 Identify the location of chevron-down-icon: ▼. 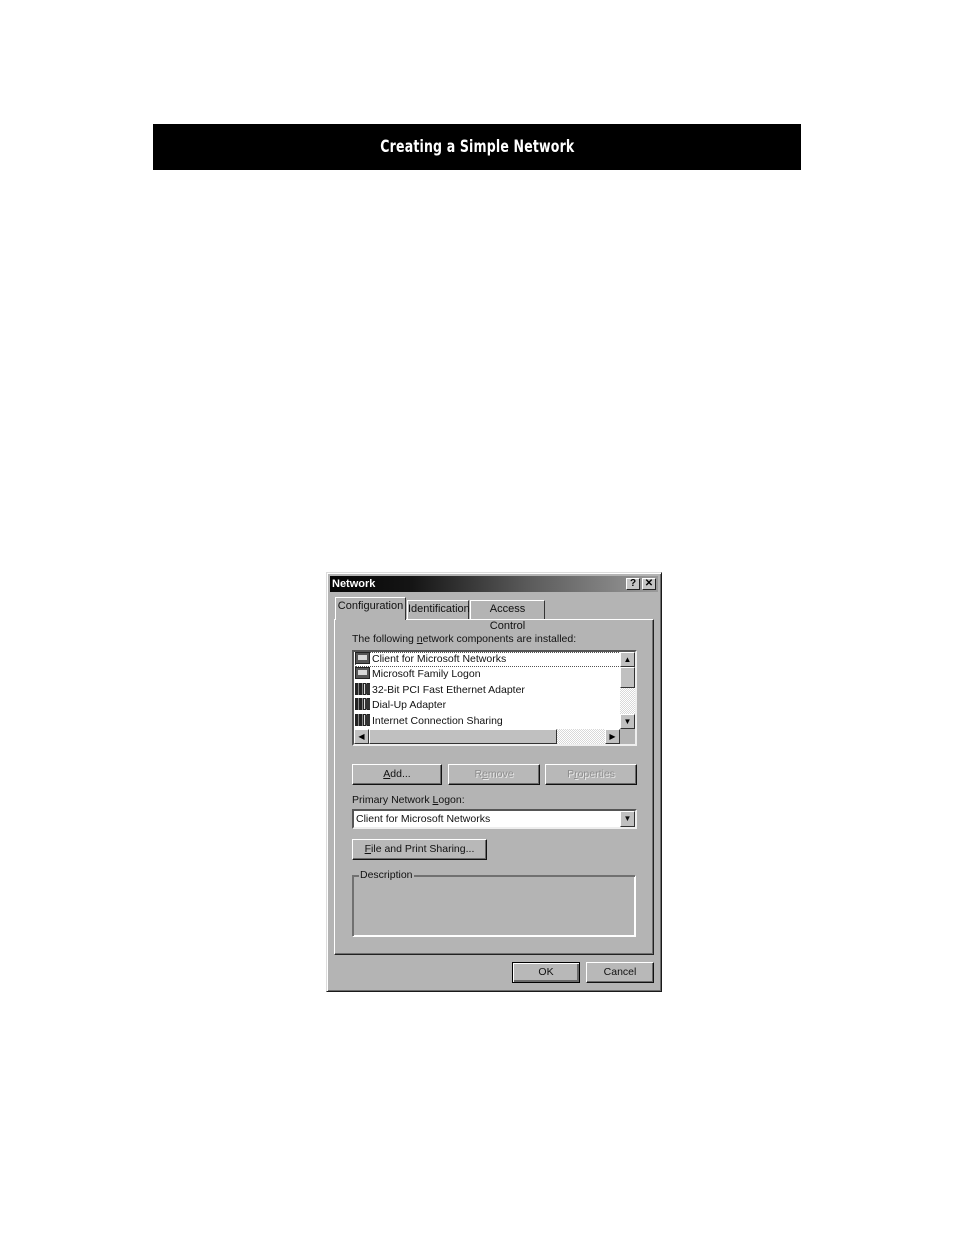
(627, 818).